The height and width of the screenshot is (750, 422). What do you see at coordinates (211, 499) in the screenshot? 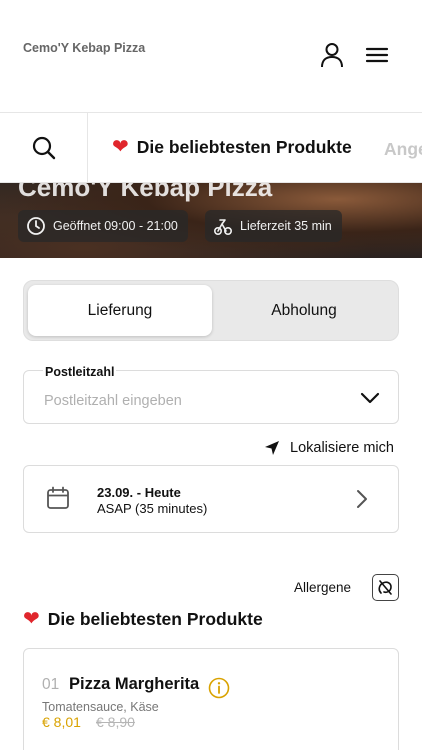
I see `delivery-time-selector: 23.09. - Heute ASAP (35 minutes)` at bounding box center [211, 499].